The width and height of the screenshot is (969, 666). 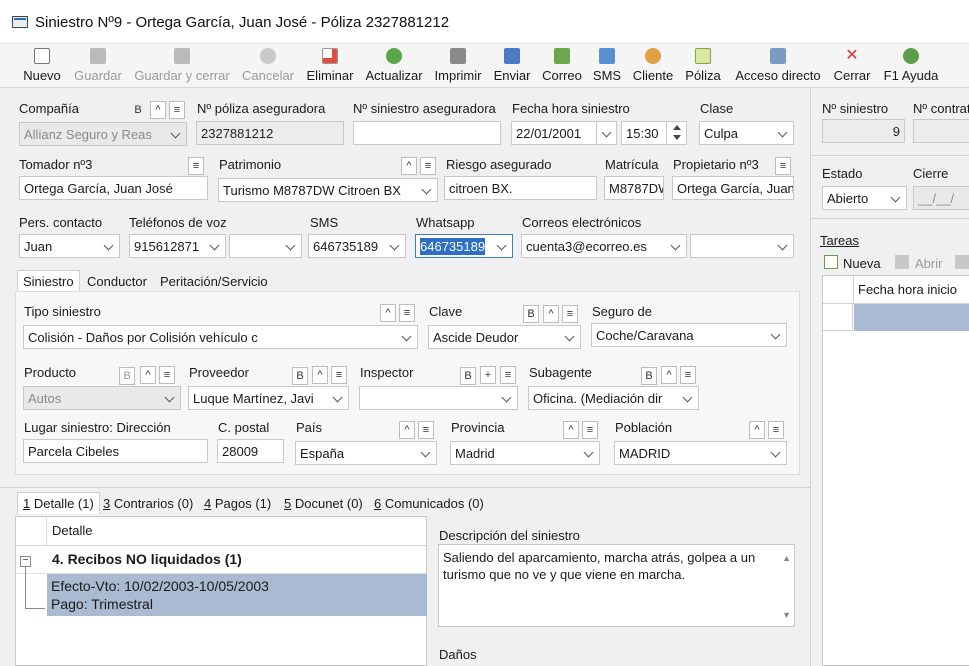 What do you see at coordinates (458, 66) in the screenshot?
I see `imprimir-button: Imprimir` at bounding box center [458, 66].